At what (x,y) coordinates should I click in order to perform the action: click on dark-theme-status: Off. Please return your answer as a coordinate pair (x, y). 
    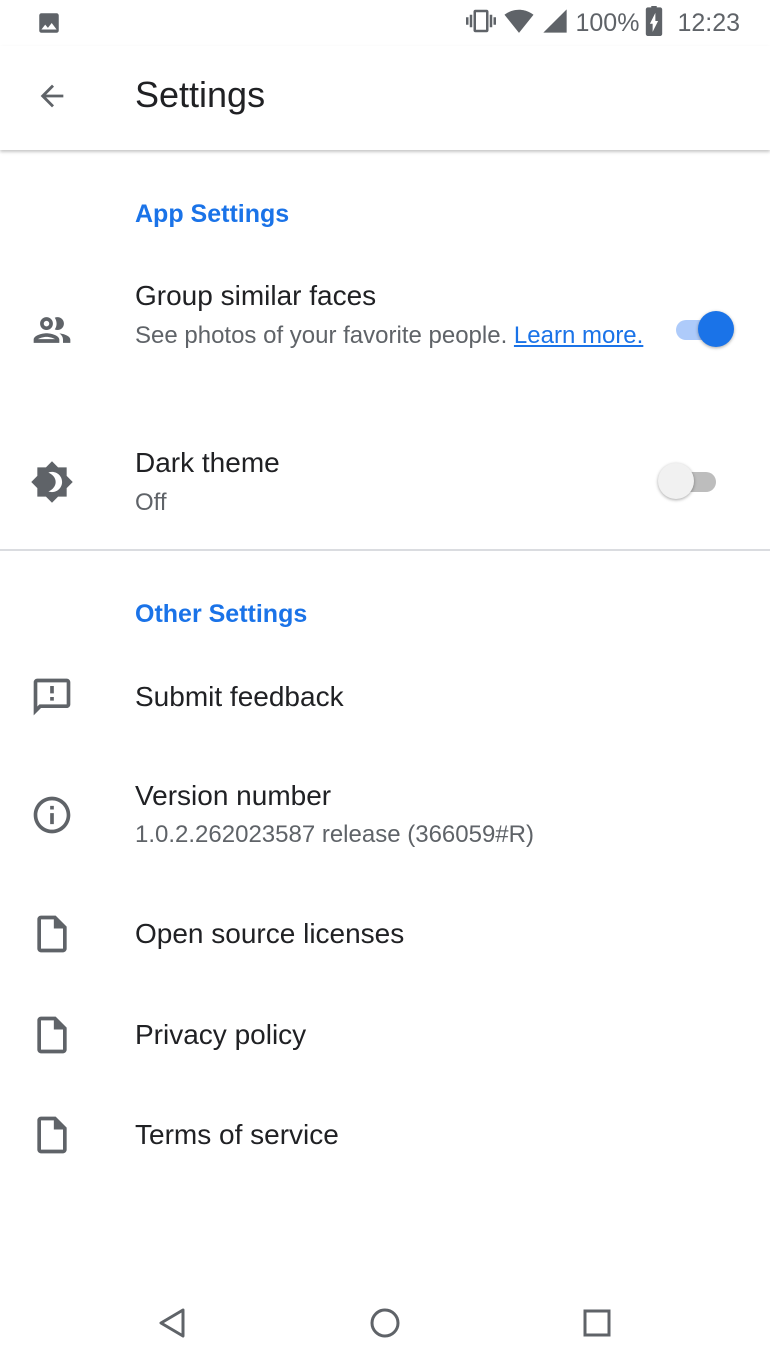
    Looking at the image, I should click on (151, 502).